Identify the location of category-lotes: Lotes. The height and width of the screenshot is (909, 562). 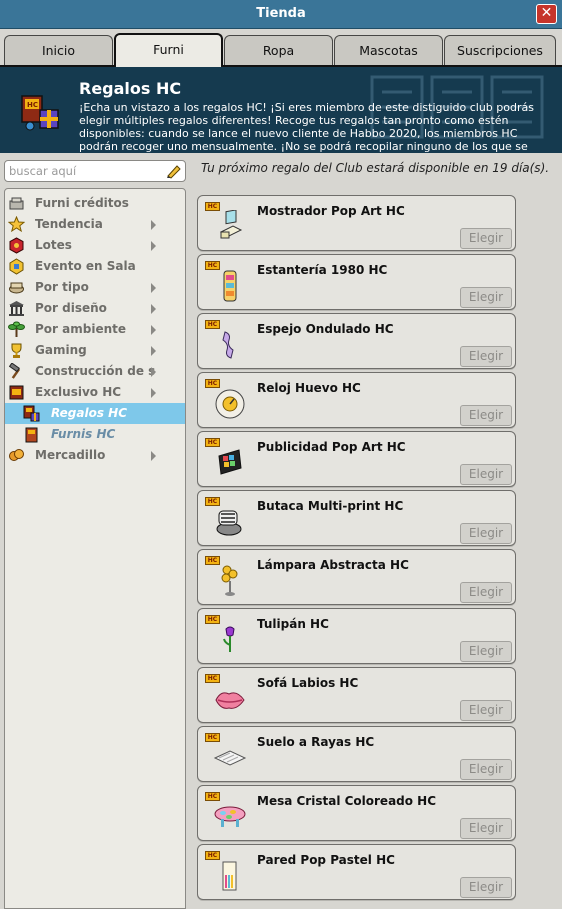
(95, 245).